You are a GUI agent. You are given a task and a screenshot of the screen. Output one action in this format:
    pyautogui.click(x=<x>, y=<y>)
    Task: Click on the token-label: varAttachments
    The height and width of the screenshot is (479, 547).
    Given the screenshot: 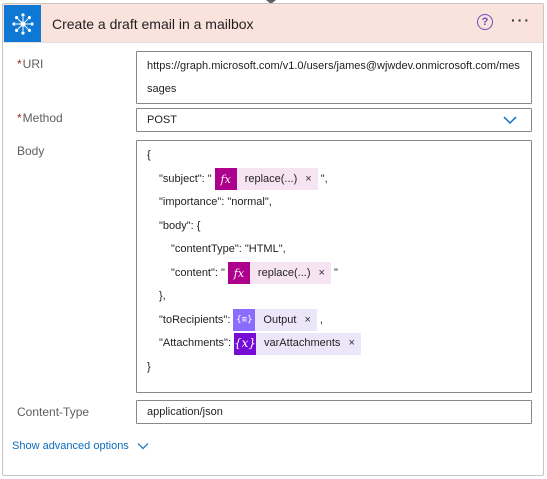 What is the action you would take?
    pyautogui.click(x=302, y=343)
    